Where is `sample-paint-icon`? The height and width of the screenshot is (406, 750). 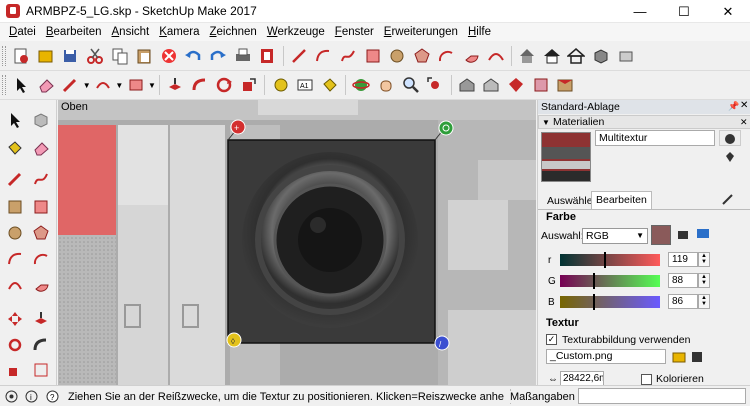
sample-paint-icon is located at coordinates (730, 158).